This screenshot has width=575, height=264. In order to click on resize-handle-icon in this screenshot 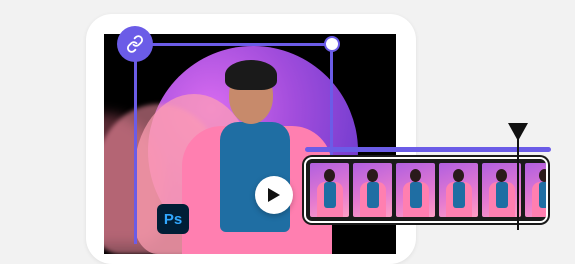, I will do `click(332, 44)`.